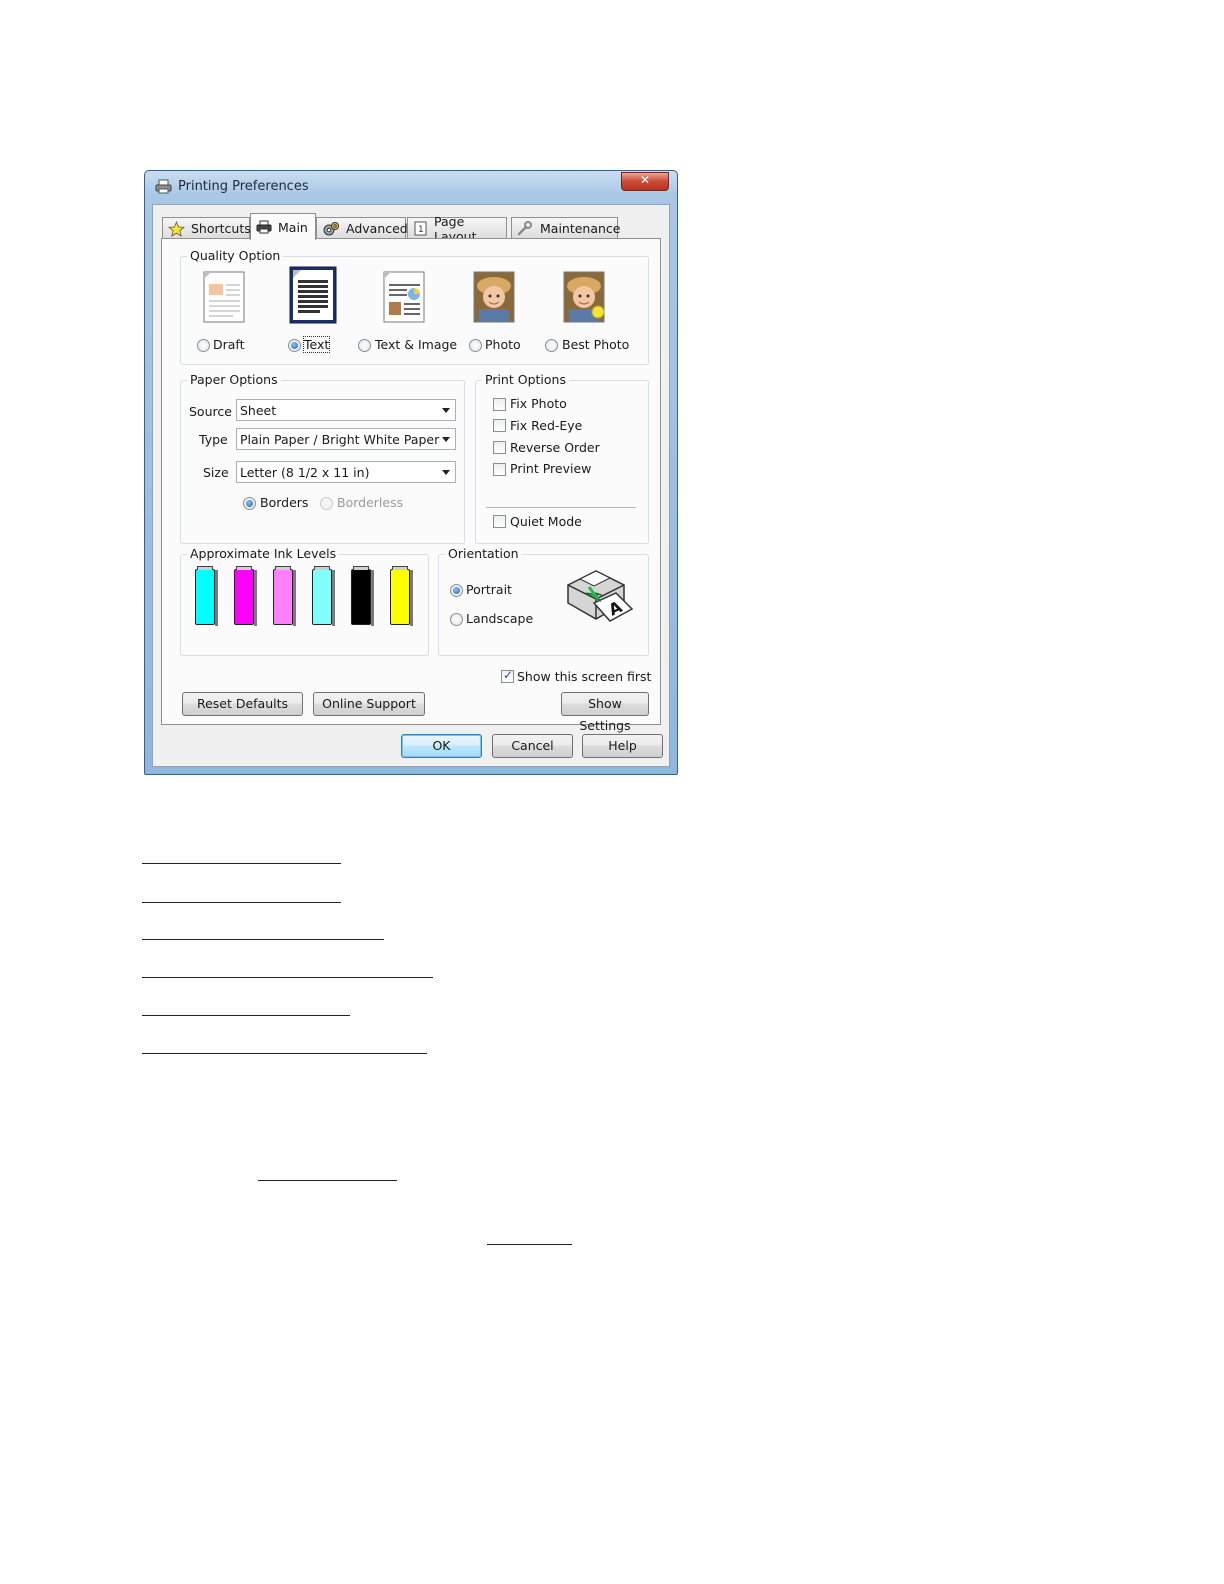 The width and height of the screenshot is (1224, 1584). Describe the element at coordinates (364, 345) in the screenshot. I see `text-image-radio` at that location.